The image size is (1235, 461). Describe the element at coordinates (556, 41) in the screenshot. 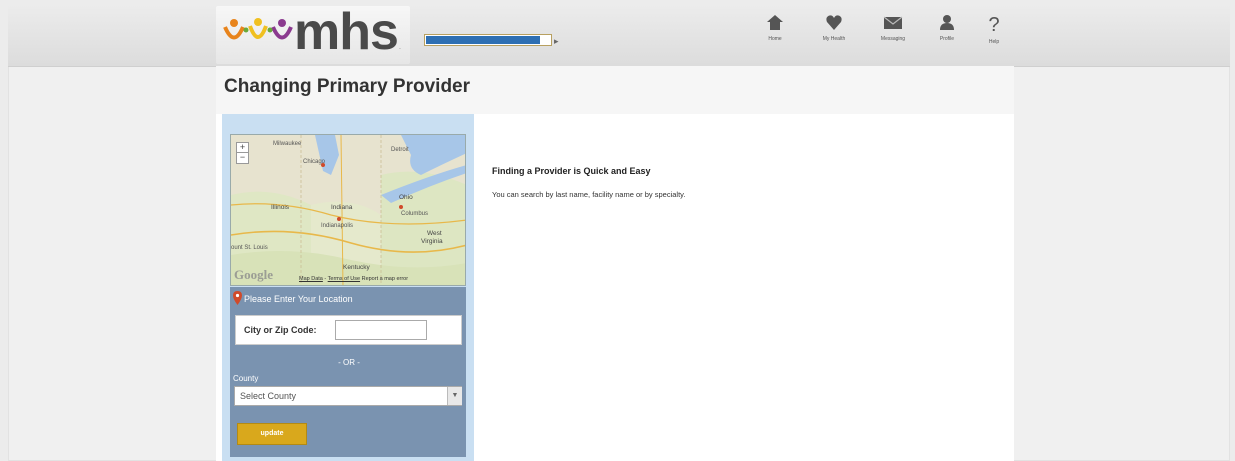

I see `progress-end-marker: ▸` at that location.